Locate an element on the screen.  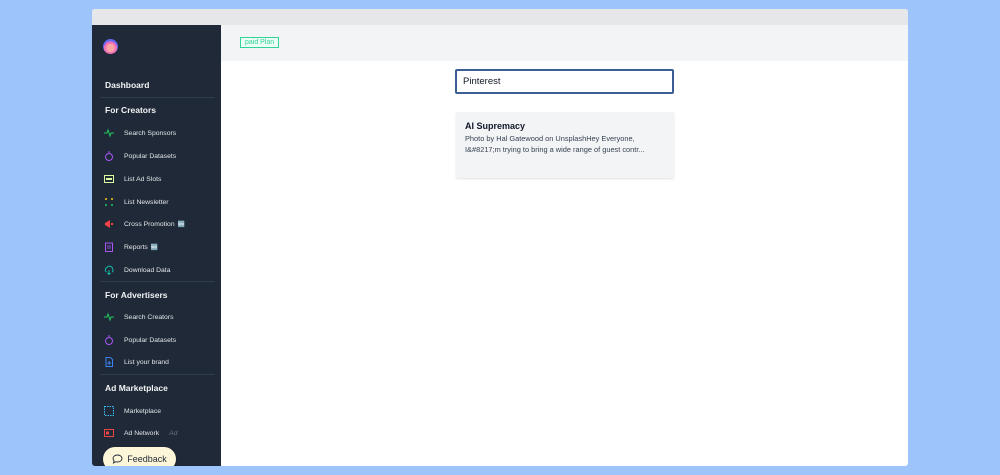
ad-tag: Ad is located at coordinates (173, 433).